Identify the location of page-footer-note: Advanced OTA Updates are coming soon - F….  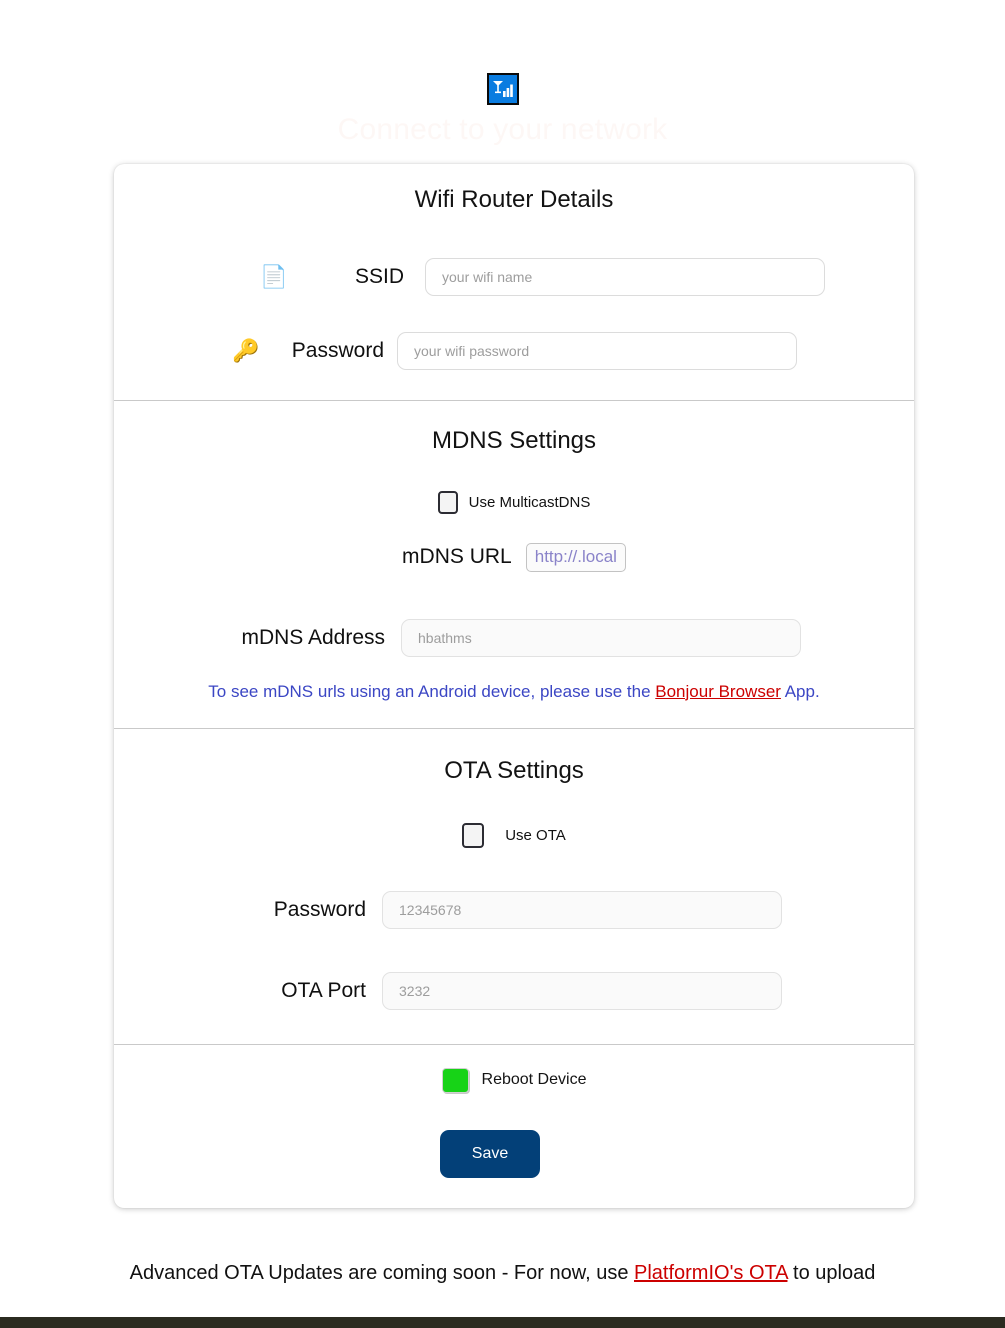
(502, 1273).